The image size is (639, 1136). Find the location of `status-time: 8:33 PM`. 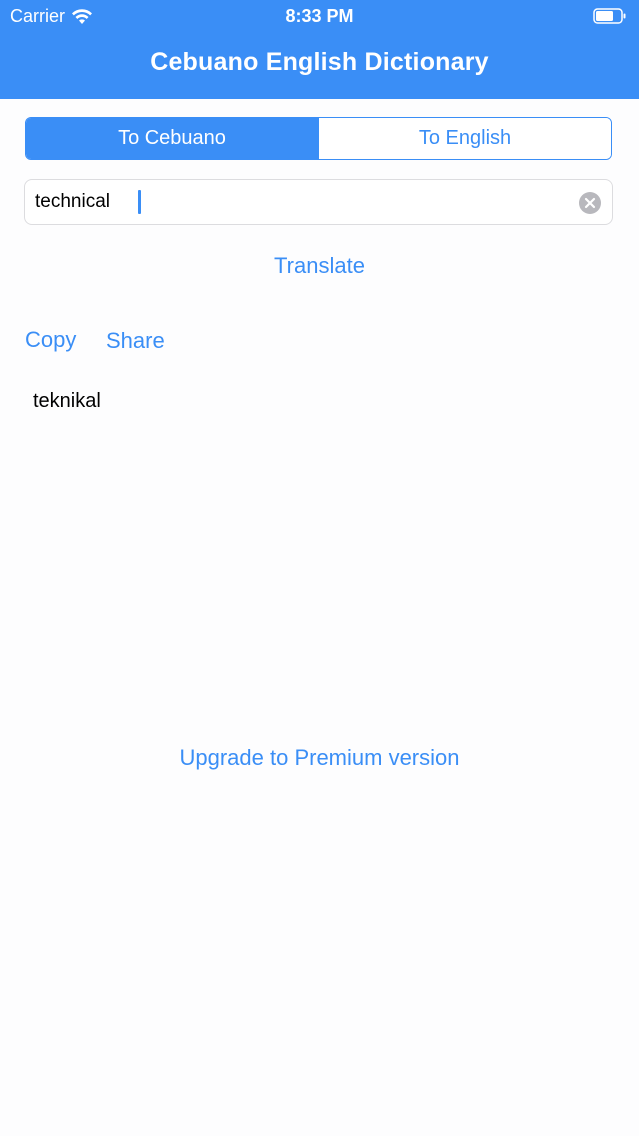

status-time: 8:33 PM is located at coordinates (319, 16).